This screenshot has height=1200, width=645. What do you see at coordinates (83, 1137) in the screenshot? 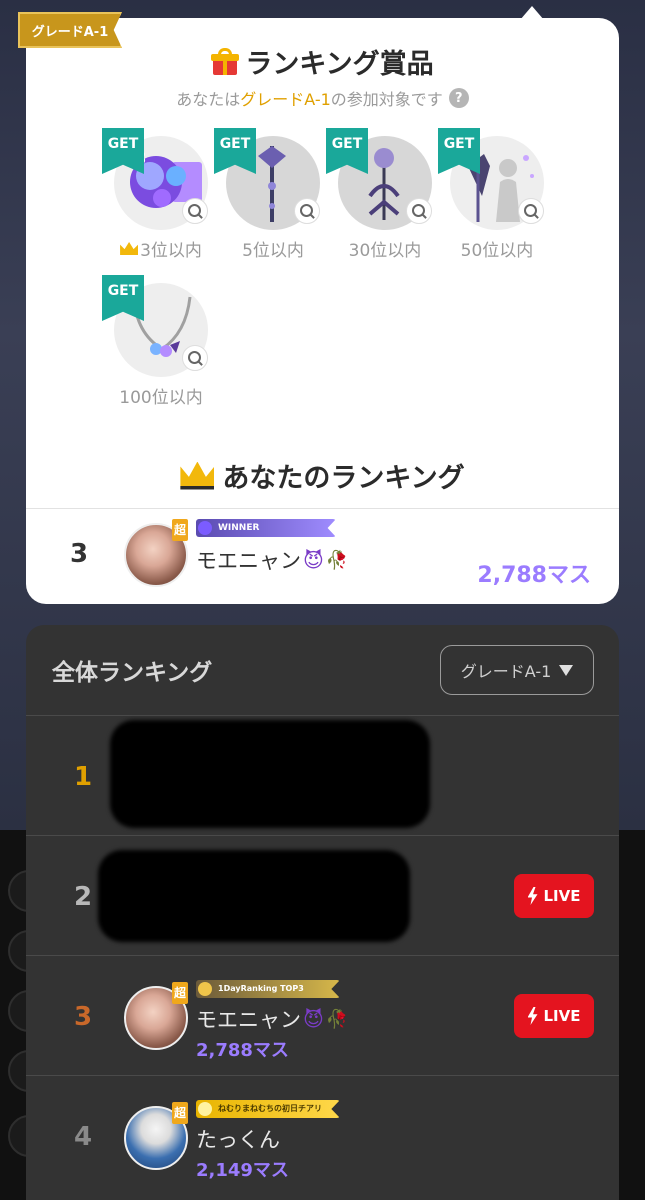
I see `rank-number: 4` at bounding box center [83, 1137].